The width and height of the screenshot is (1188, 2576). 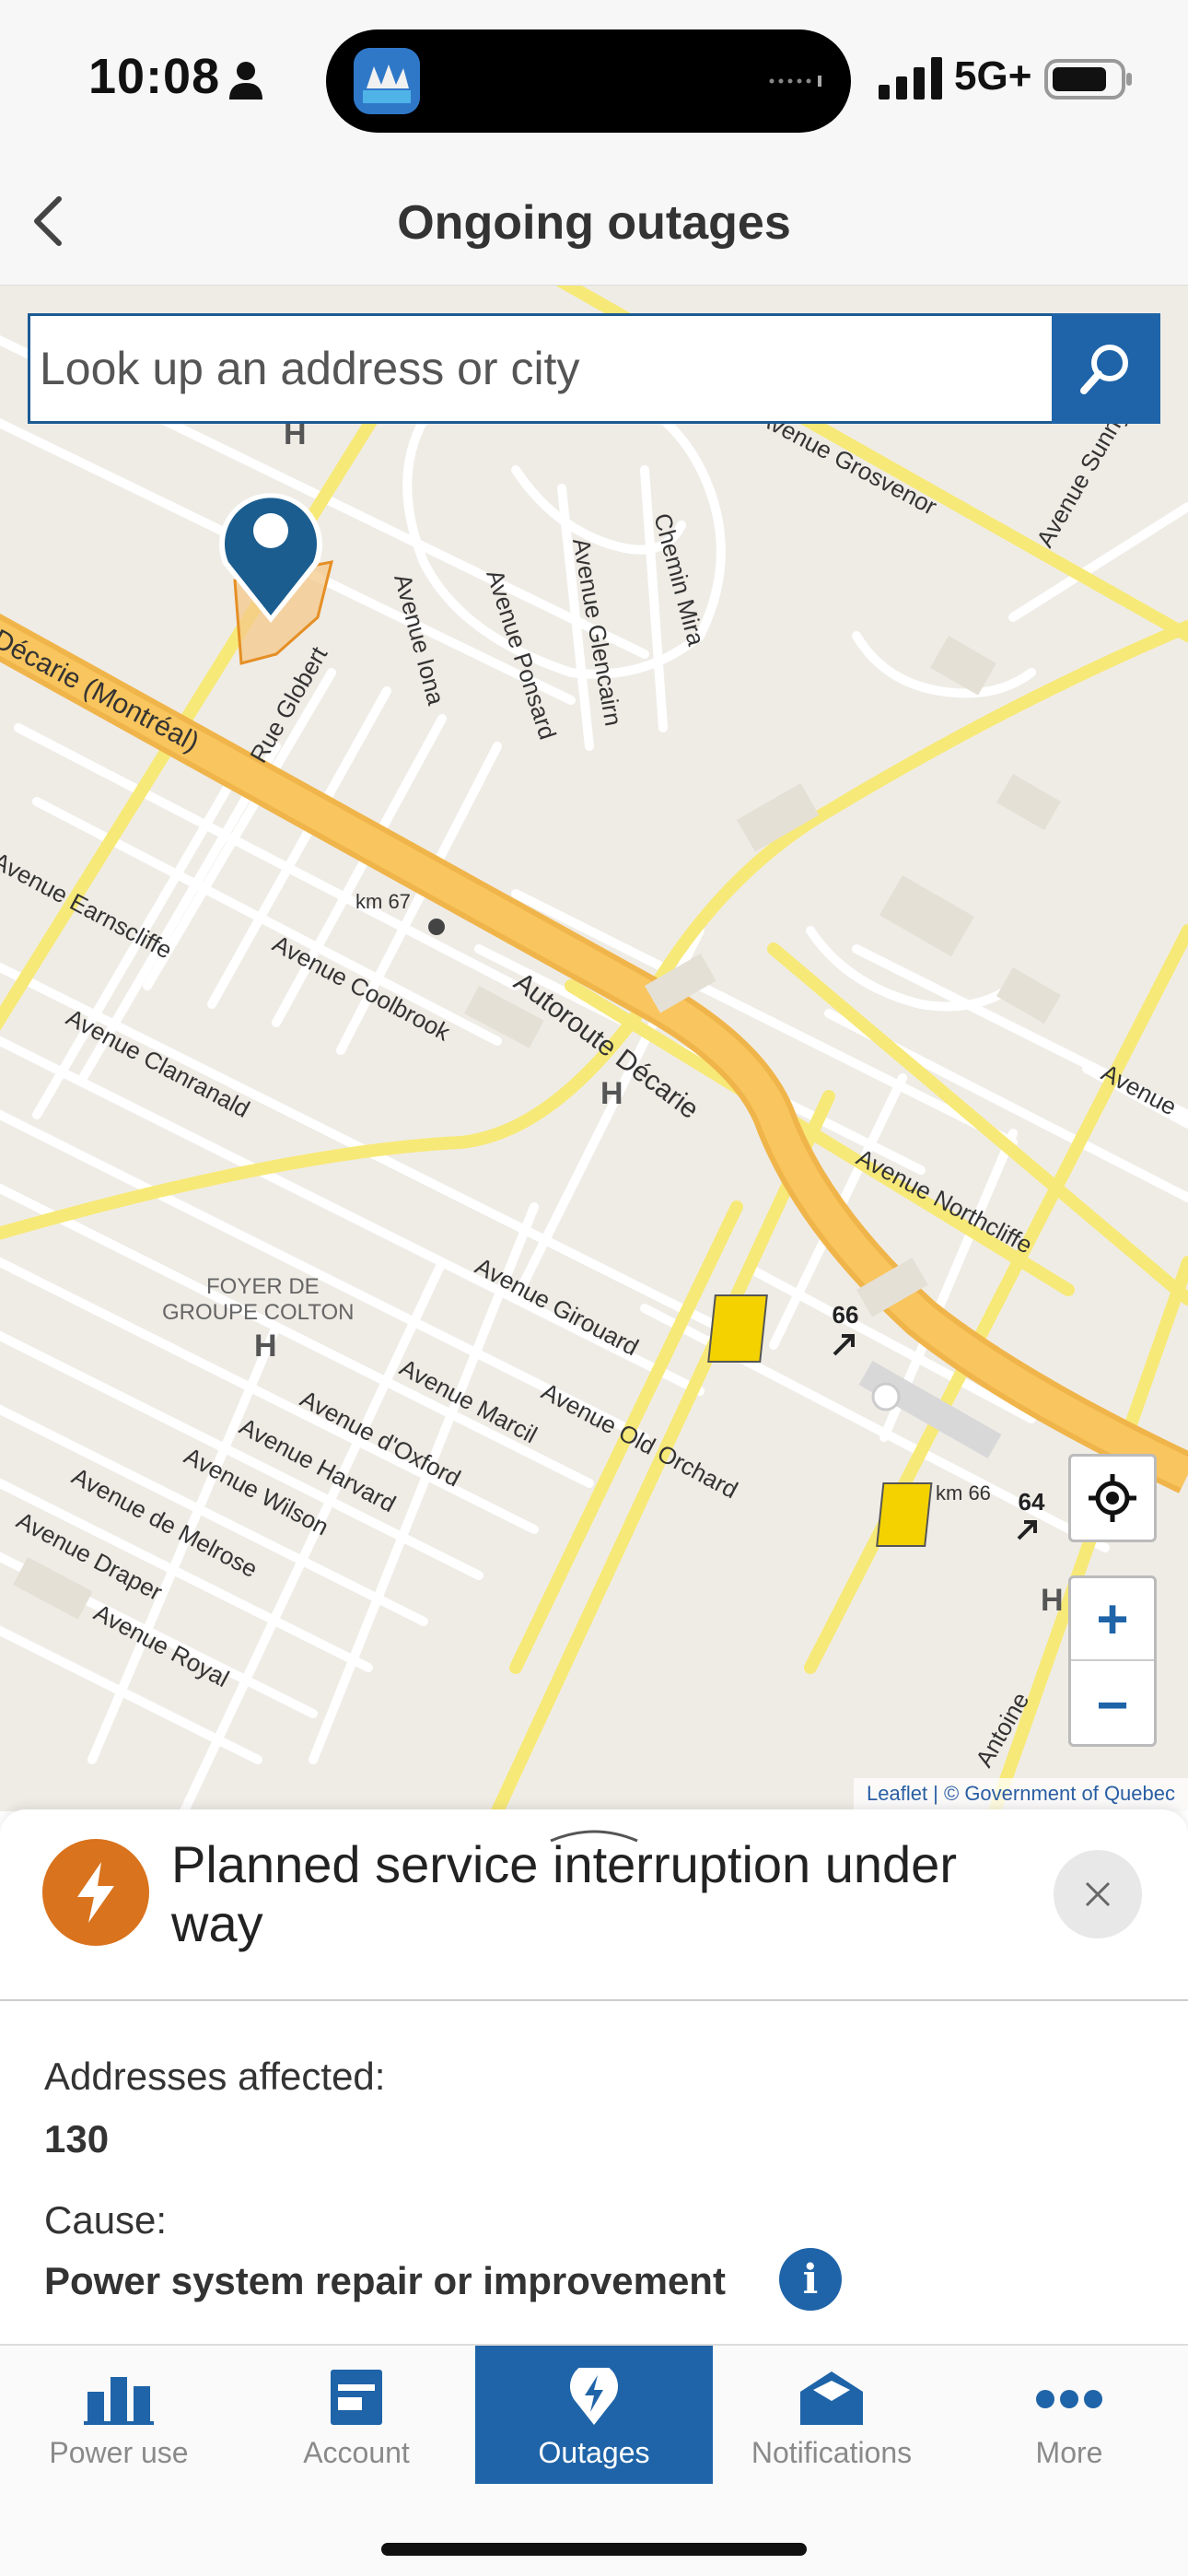 What do you see at coordinates (246, 81) in the screenshot?
I see `person-icon` at bounding box center [246, 81].